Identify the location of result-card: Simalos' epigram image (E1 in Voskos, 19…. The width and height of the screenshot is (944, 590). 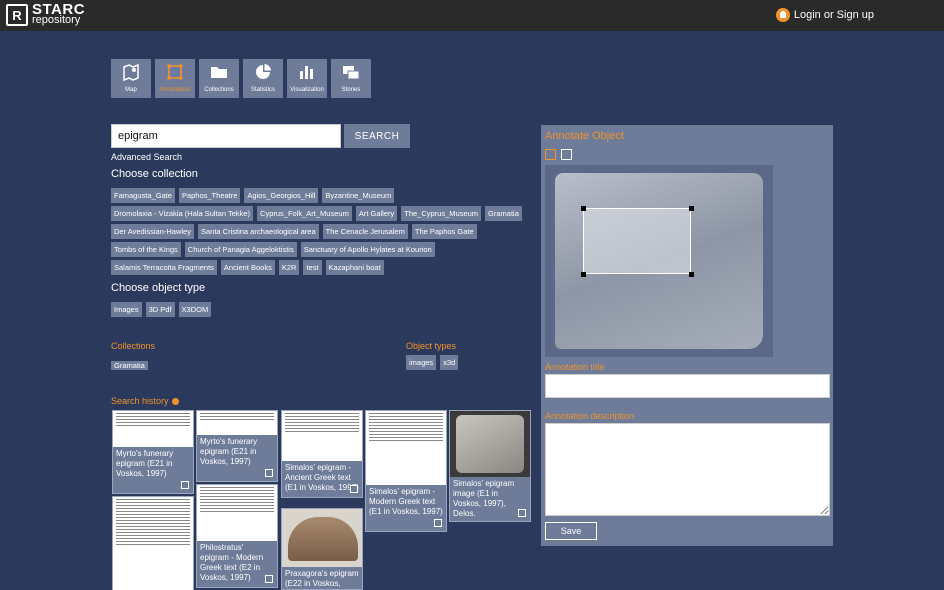
(490, 466).